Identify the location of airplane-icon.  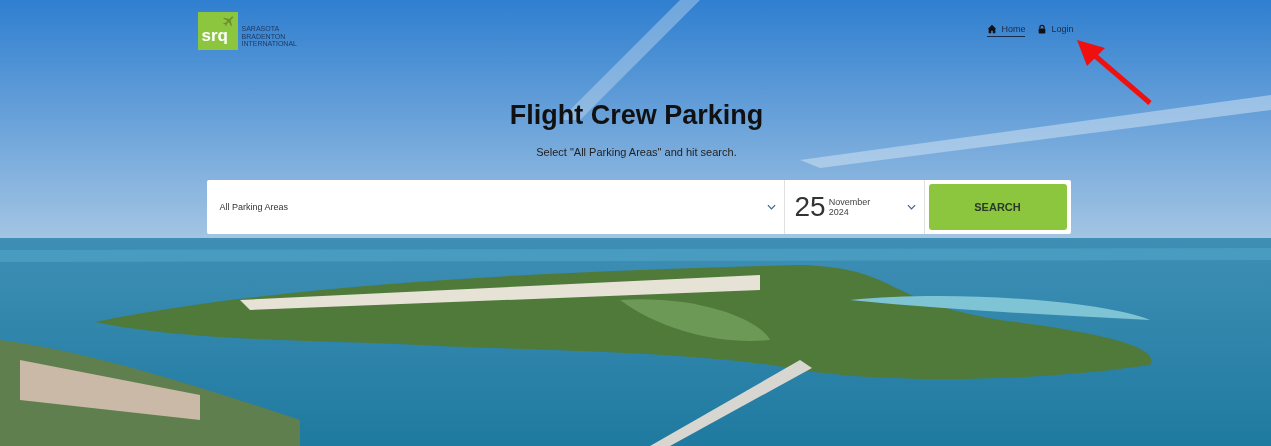
(228, 21).